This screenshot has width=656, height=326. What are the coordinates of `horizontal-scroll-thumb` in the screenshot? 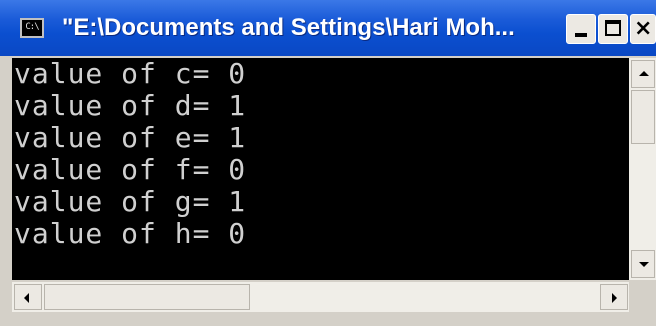 It's located at (147, 297).